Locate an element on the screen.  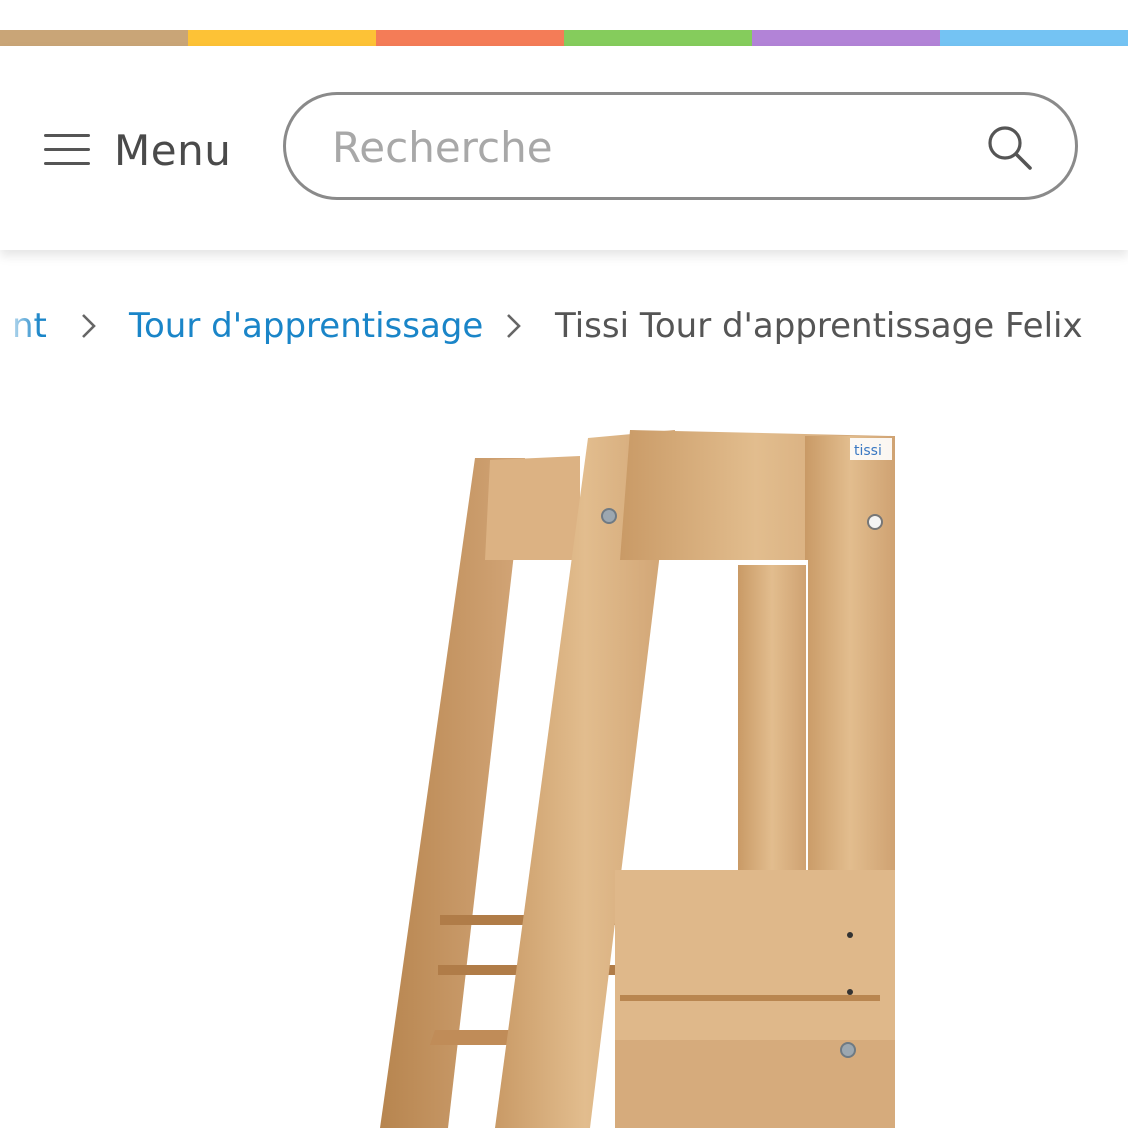
brand-color-strip is located at coordinates (564, 38).